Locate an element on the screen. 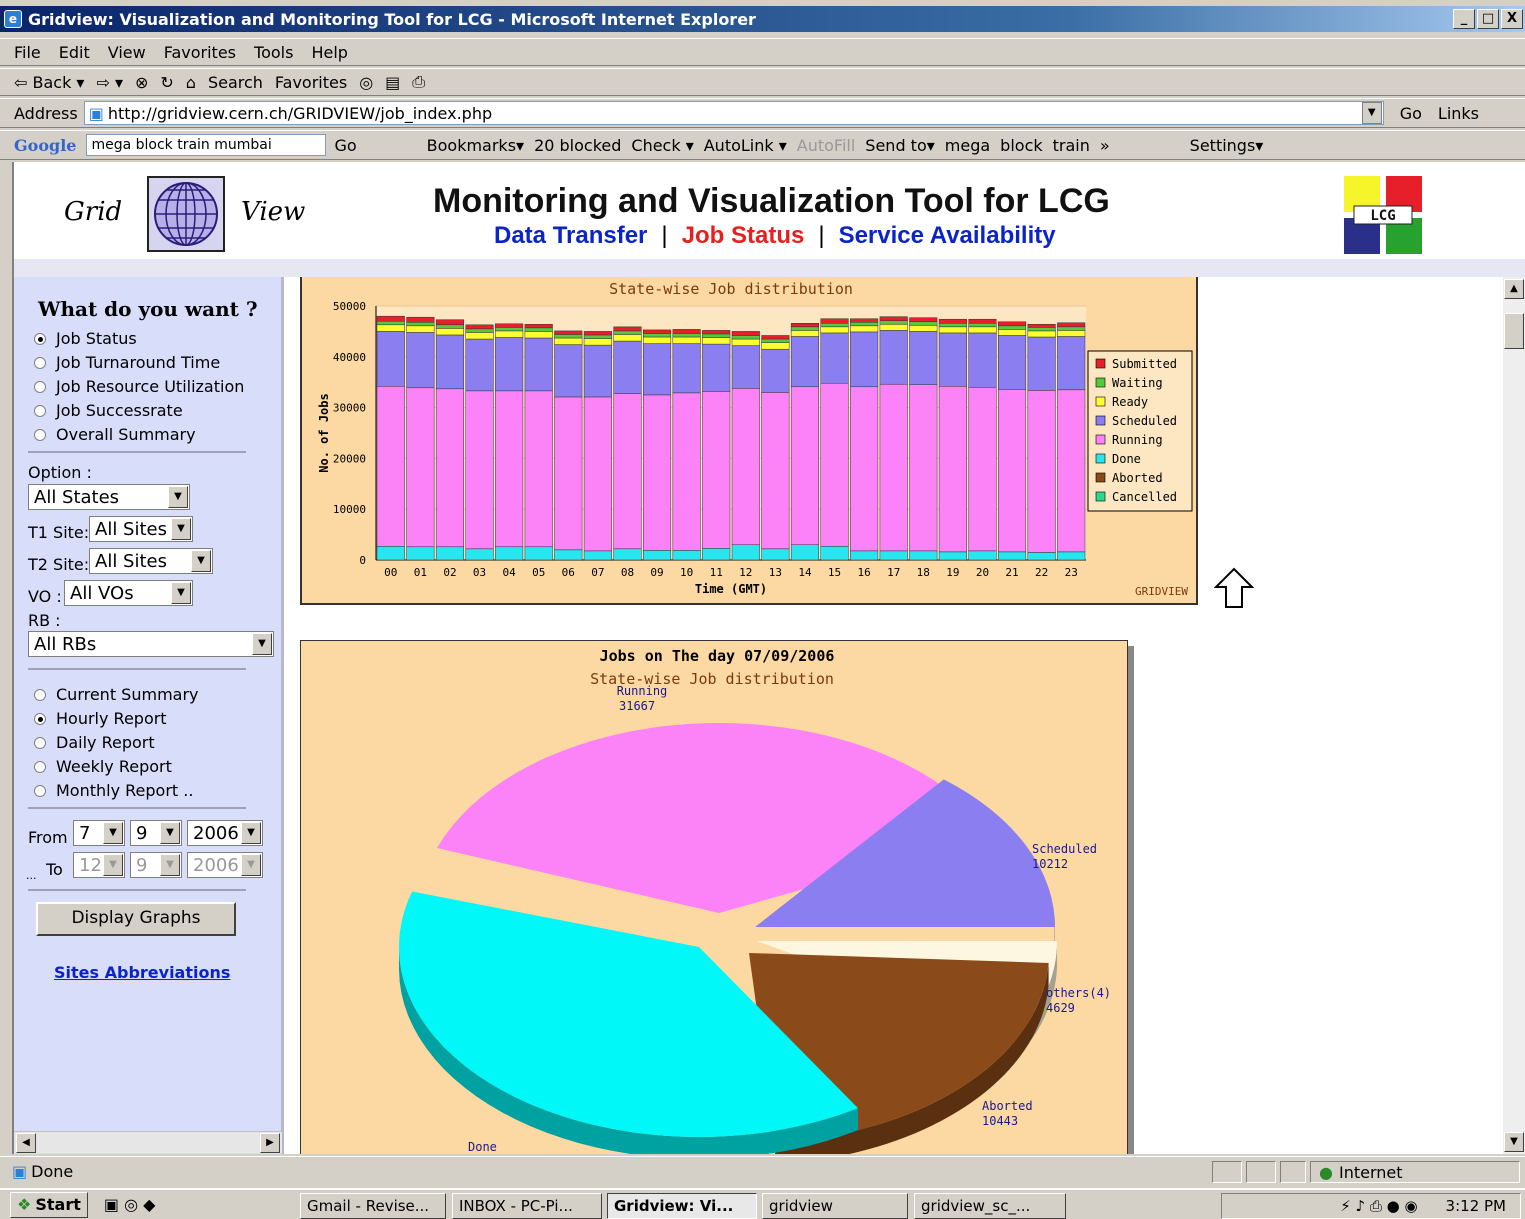 Image resolution: width=1525 pixels, height=1219 pixels. nav-job-status: Job Status is located at coordinates (743, 235).